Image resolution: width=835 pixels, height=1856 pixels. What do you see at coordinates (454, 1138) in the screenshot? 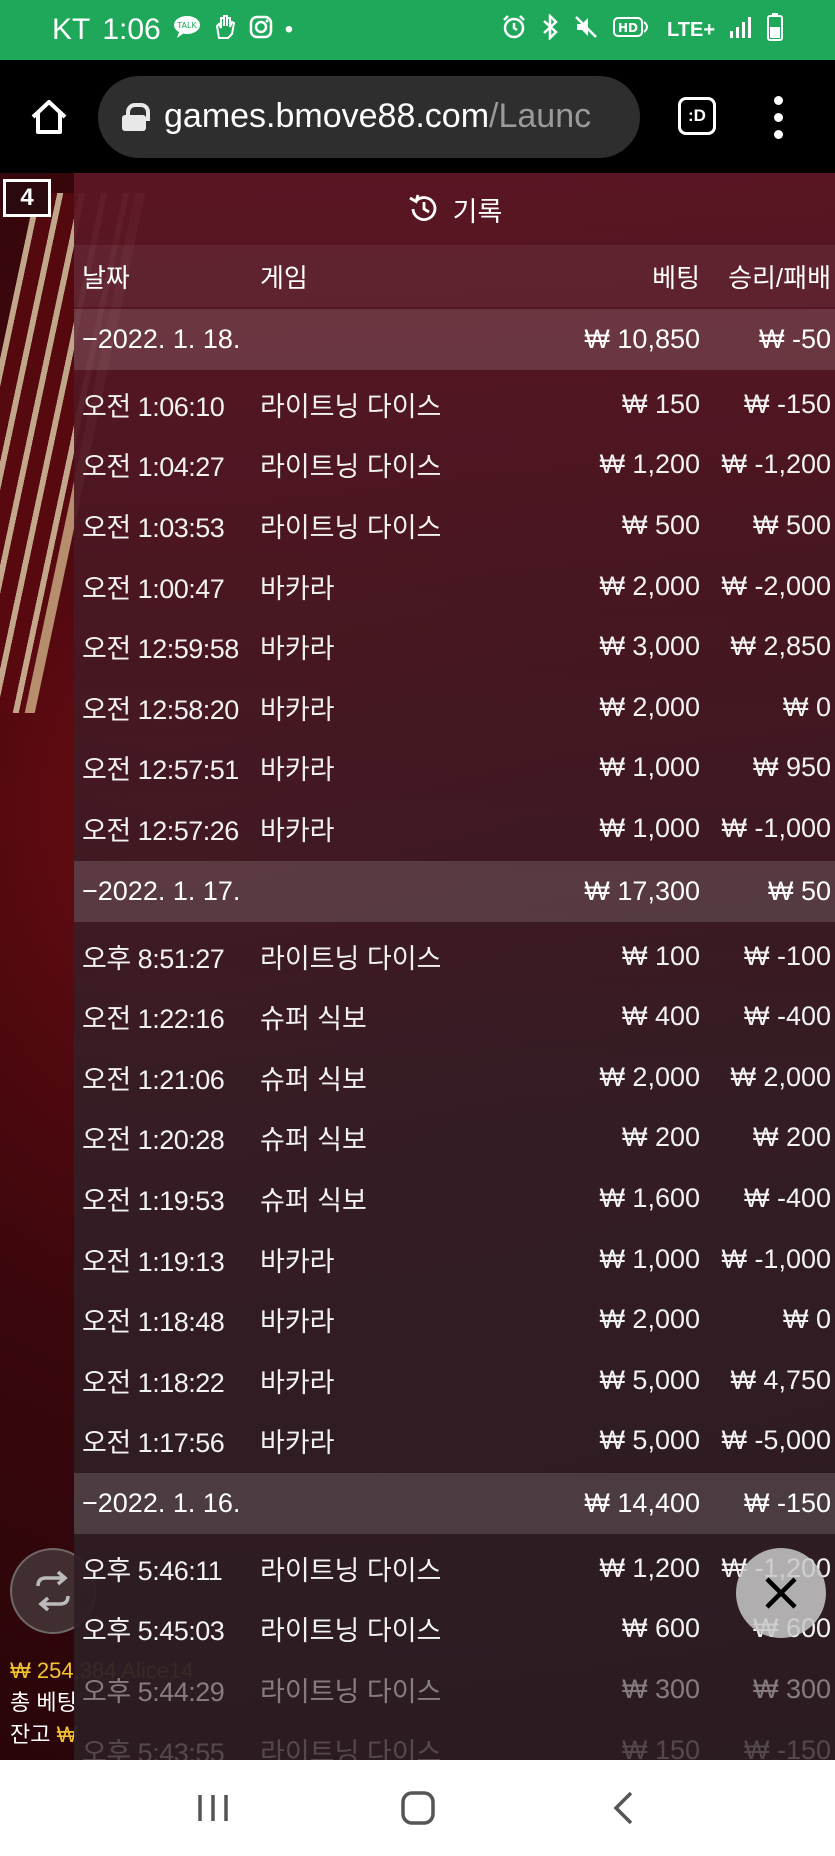
I see `history-row: 오전 1:20:28 슈퍼 식보 ₩ 200 ₩ 200` at bounding box center [454, 1138].